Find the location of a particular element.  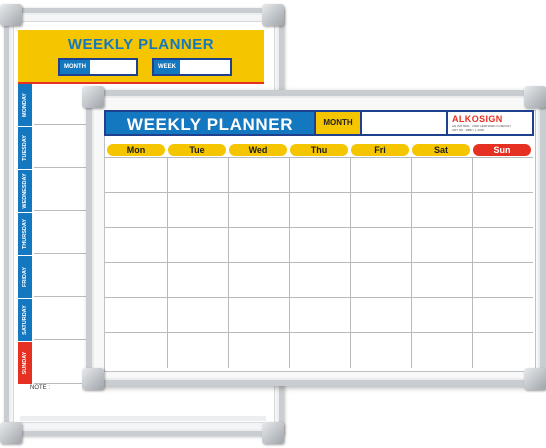

day-header-fri: Fri is located at coordinates (380, 150).